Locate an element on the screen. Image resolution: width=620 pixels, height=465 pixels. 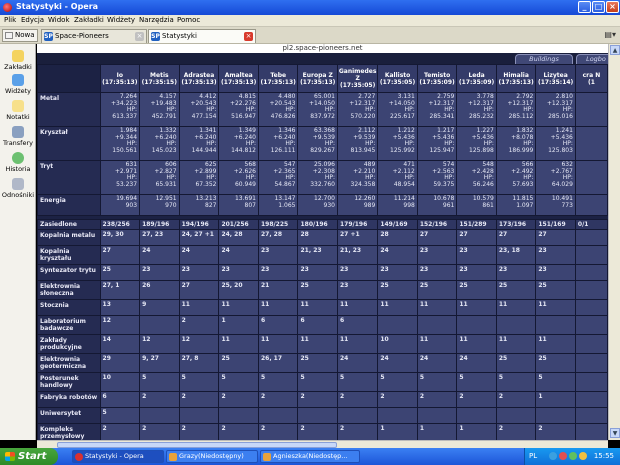
fields-used-value: 180/196 is located at coordinates (317, 224).